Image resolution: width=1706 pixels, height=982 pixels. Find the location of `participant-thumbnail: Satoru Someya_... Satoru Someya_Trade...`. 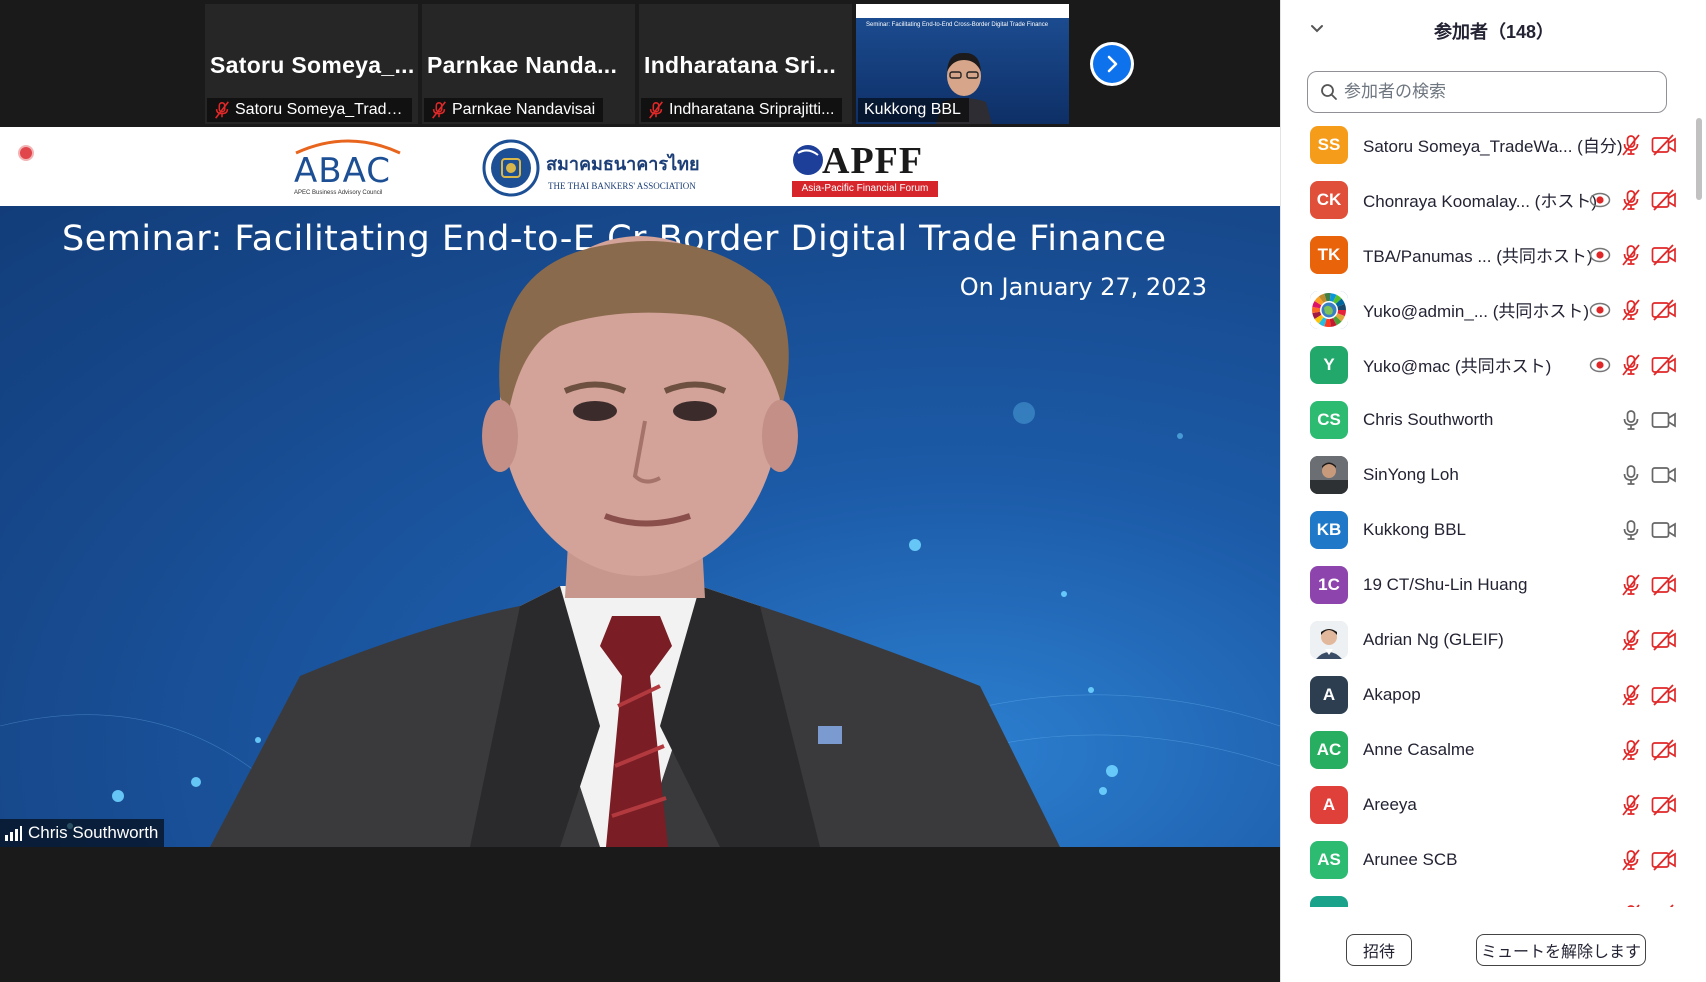

participant-thumbnail: Satoru Someya_... Satoru Someya_Trade... is located at coordinates (311, 64).